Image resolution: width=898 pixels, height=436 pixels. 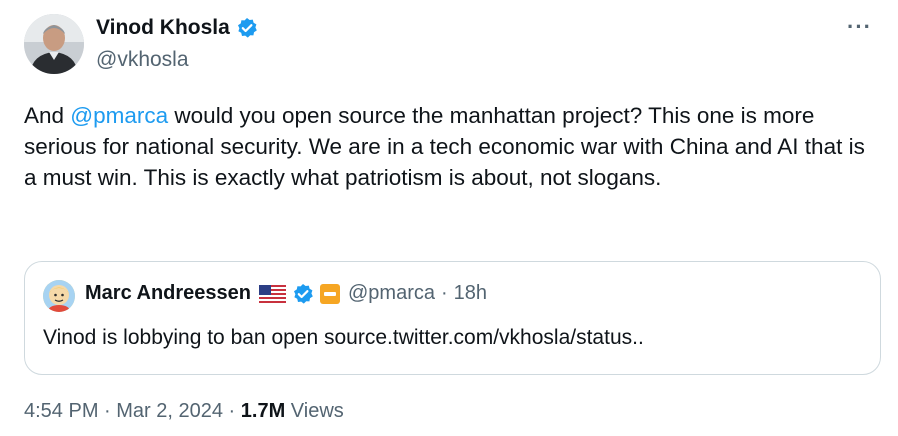 I want to click on author-name: Vinod Khosla, so click(x=177, y=28).